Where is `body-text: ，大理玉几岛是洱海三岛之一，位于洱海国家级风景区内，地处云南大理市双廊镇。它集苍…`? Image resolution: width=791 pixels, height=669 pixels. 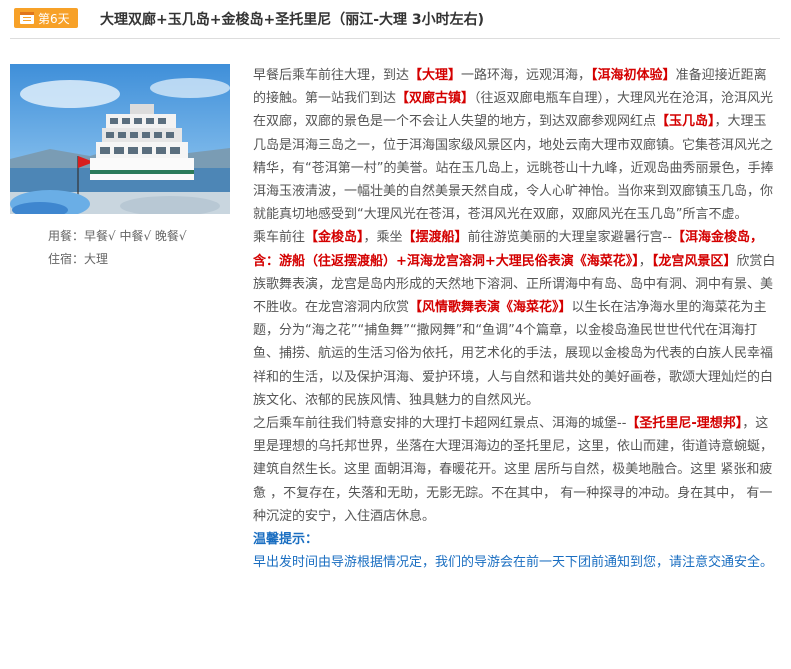
body-text: ，大理玉几岛是洱海三岛之一，位于洱海国家级风景区内，地处云南大理市双廊镇。它集苍… is located at coordinates (513, 168).